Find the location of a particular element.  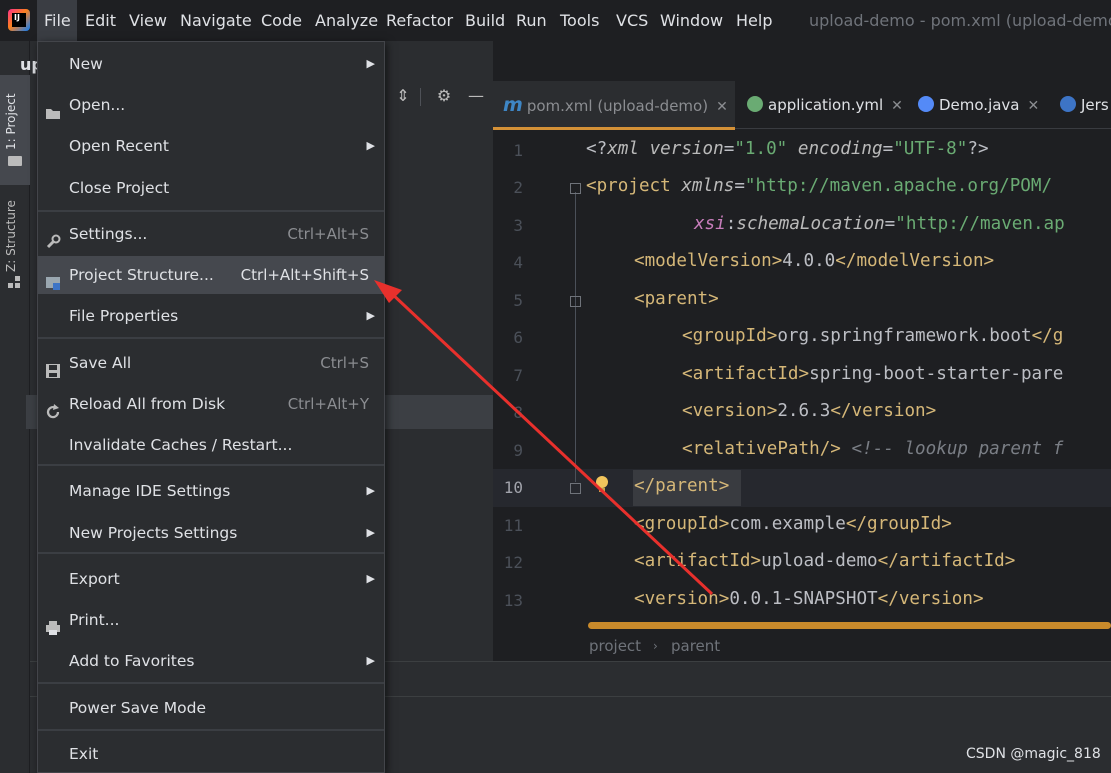

menu-item-manage-ide-settings: Manage IDE Settings ▶ is located at coordinates (211, 491).